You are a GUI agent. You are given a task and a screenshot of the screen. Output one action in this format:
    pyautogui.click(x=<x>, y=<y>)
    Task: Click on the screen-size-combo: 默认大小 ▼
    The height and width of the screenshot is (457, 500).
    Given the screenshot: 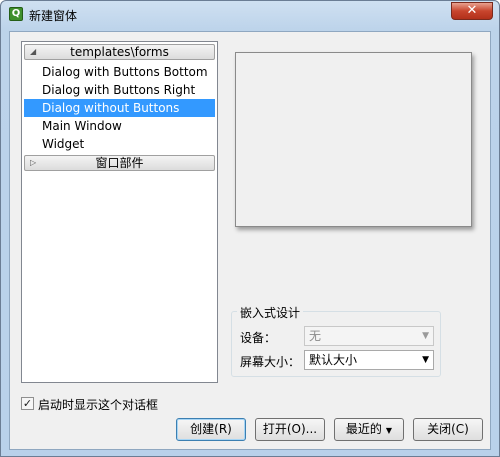 What is the action you would take?
    pyautogui.click(x=369, y=360)
    